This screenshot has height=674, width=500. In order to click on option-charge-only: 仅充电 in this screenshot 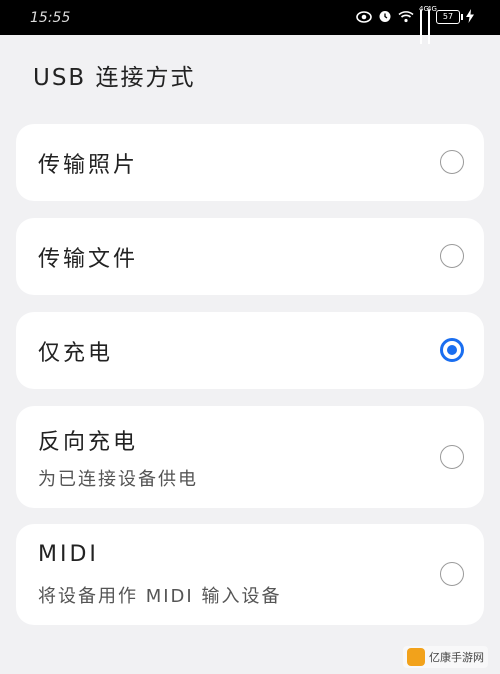, I will do `click(250, 350)`.